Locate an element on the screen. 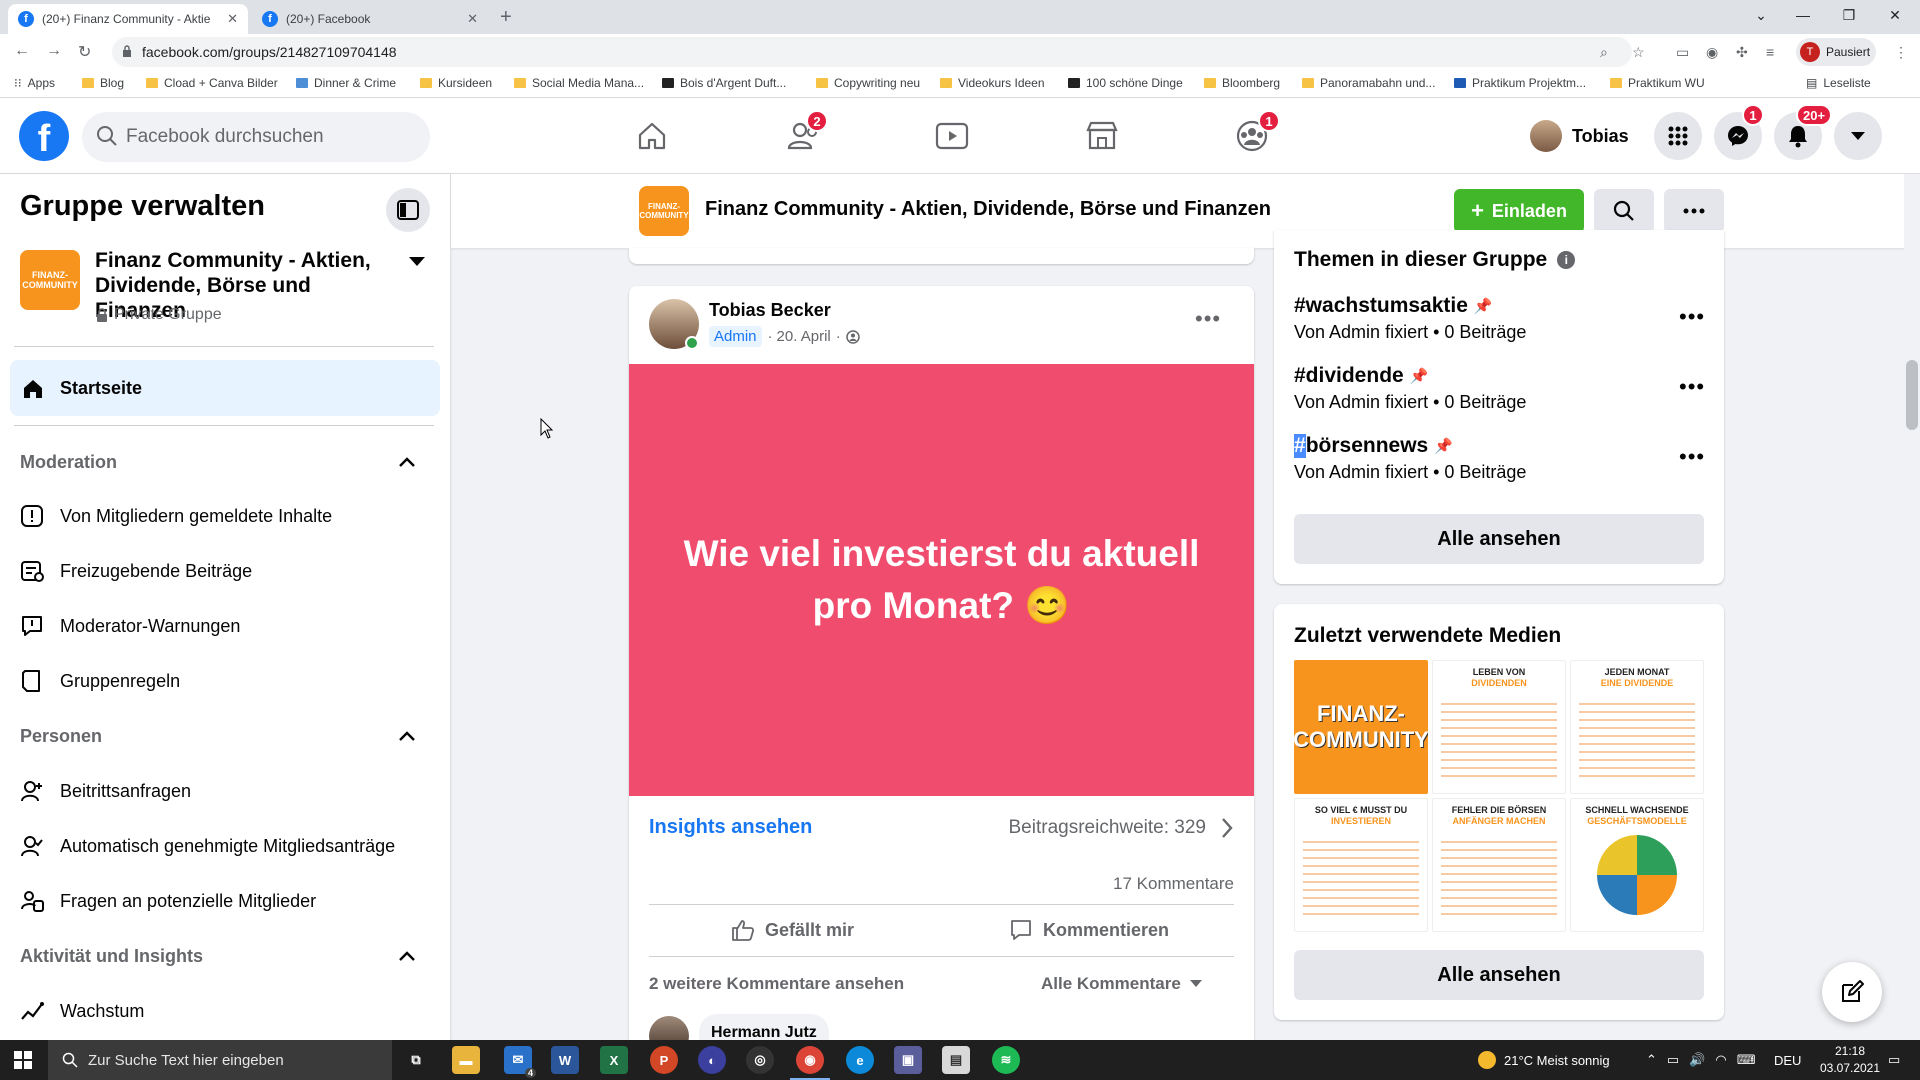 The image size is (1920, 1080). bookmark-item: Bloomberg is located at coordinates (1242, 83).